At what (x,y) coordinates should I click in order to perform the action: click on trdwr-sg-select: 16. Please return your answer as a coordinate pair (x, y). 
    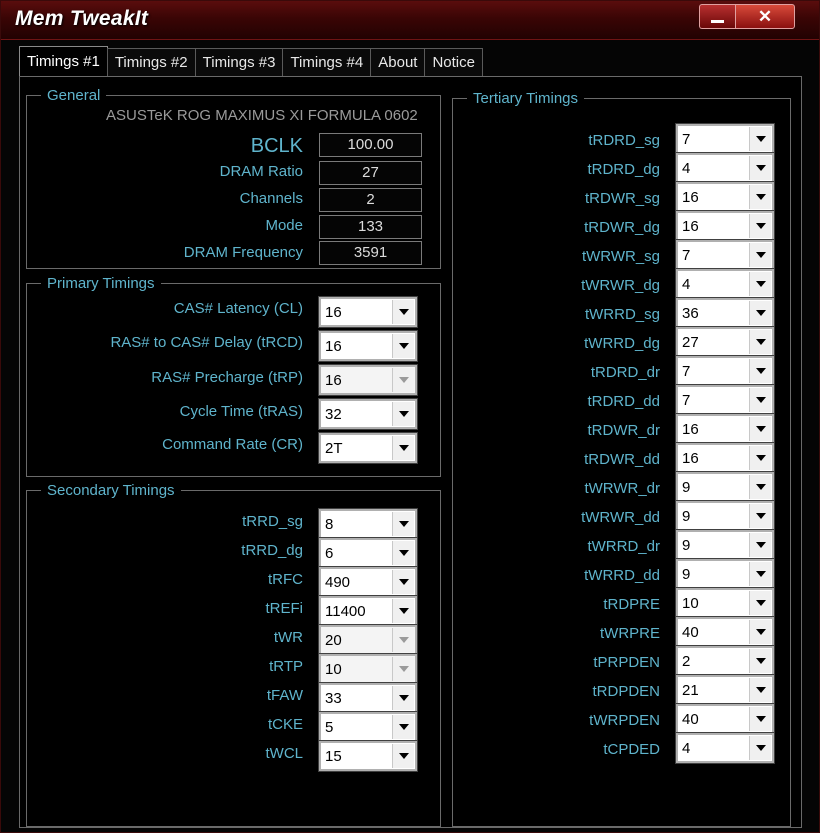
    Looking at the image, I should click on (725, 197).